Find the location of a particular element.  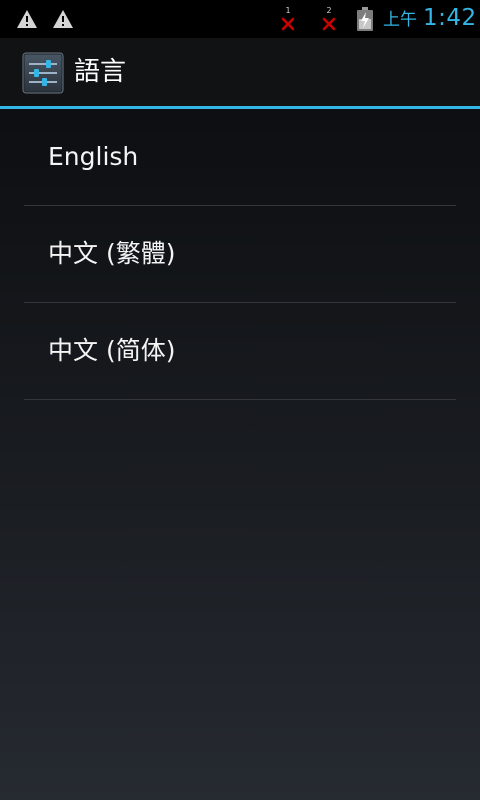

settings-sliders-icon is located at coordinates (43, 73).